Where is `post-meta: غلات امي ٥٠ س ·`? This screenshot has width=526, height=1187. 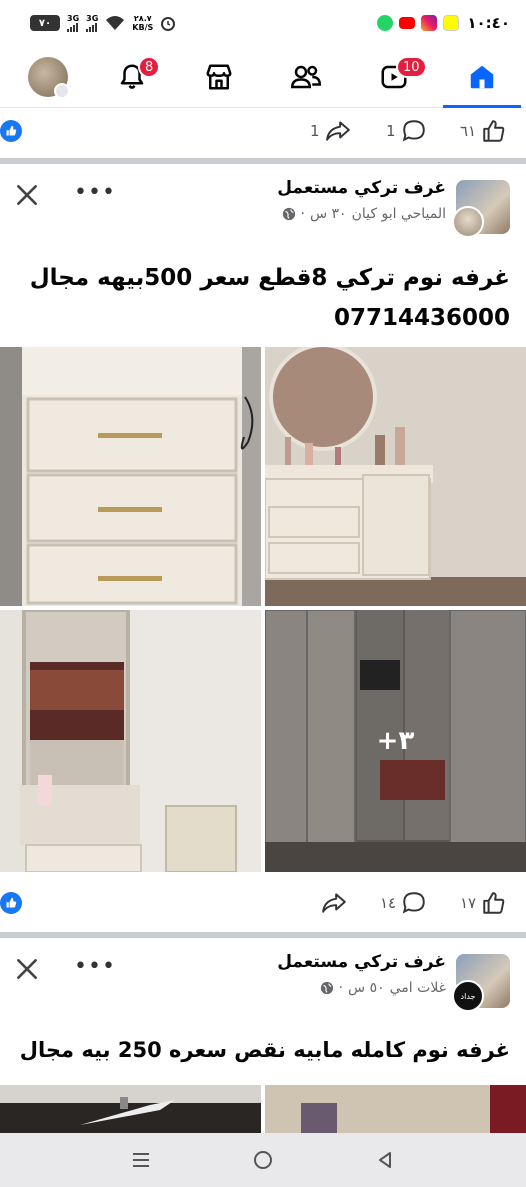
post-meta: غلات امي ٥٠ س · is located at coordinates (383, 988).